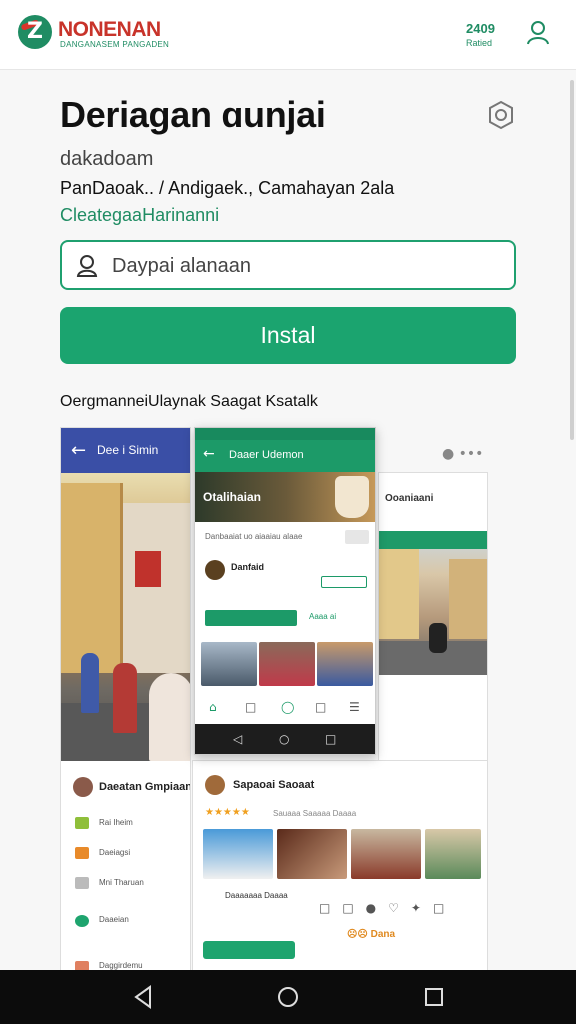 Image resolution: width=576 pixels, height=1024 pixels. What do you see at coordinates (321, 707) in the screenshot?
I see `info-tab-icon: □` at bounding box center [321, 707].